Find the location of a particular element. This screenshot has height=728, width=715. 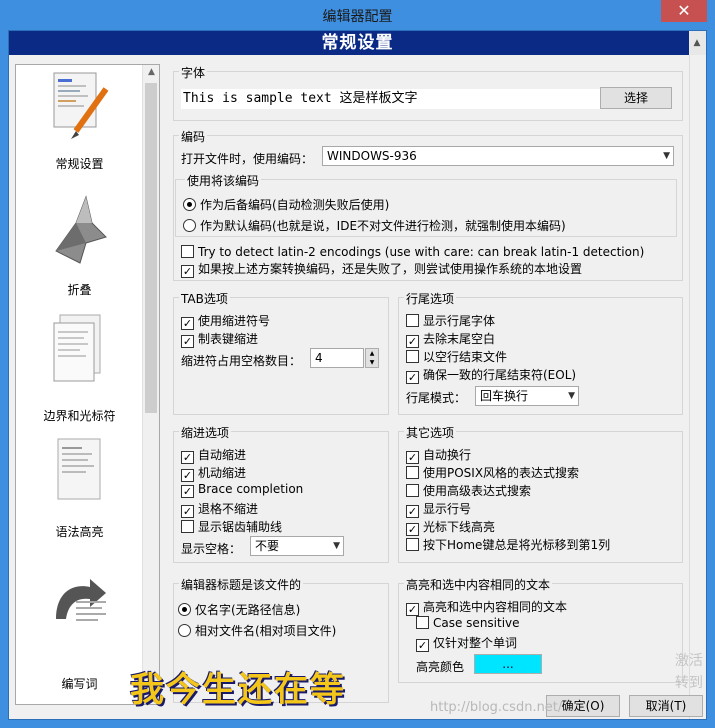

main-scrollbar: ▼ is located at coordinates (697, 387).